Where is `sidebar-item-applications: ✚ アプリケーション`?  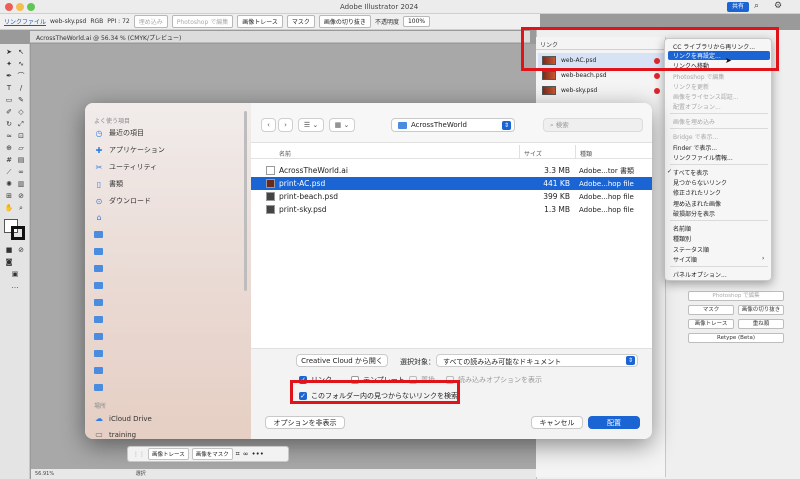 sidebar-item-applications: ✚ アプリケーション is located at coordinates (129, 150).